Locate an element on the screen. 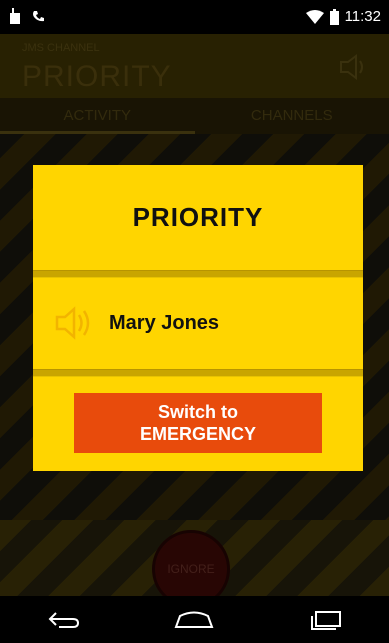  caller-name: Mary Jones is located at coordinates (164, 322).